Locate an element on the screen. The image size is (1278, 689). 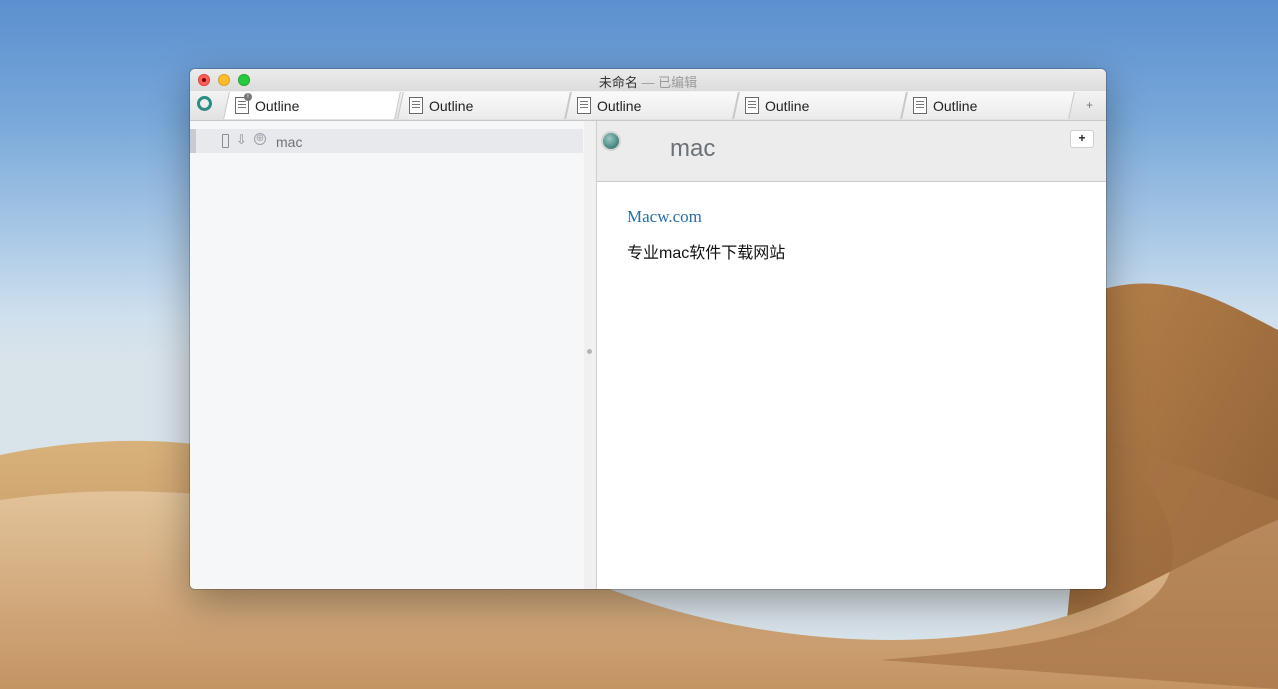
add-child-icon: ⊕ is located at coordinates (260, 139).